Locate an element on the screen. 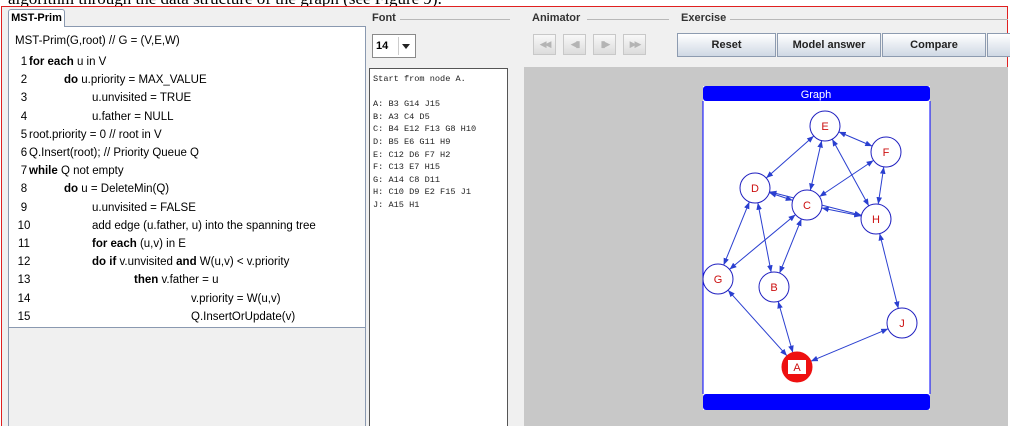 This screenshot has width=1010, height=429. code-text: u in V is located at coordinates (90, 62).